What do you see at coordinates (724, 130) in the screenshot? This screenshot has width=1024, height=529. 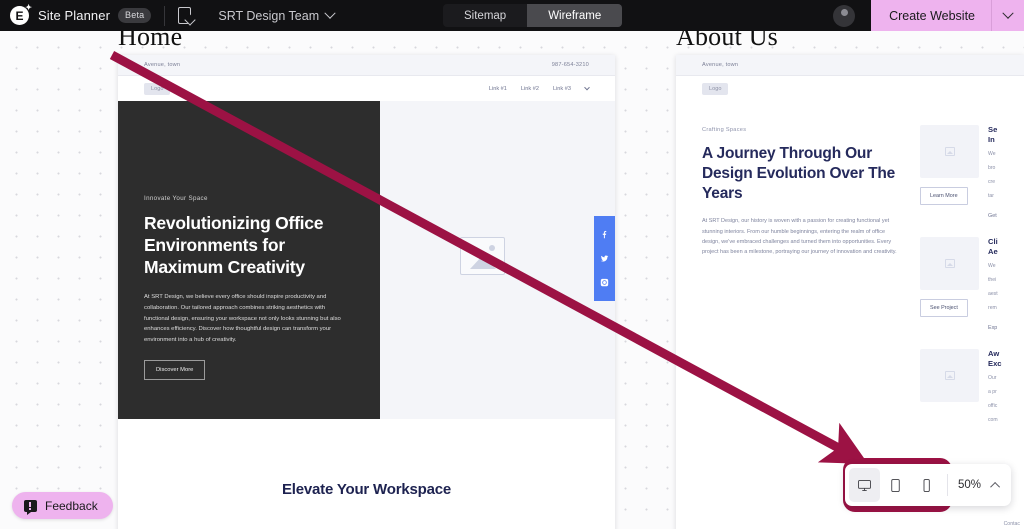 I see `about-eyebrow: Crafting Spaces` at bounding box center [724, 130].